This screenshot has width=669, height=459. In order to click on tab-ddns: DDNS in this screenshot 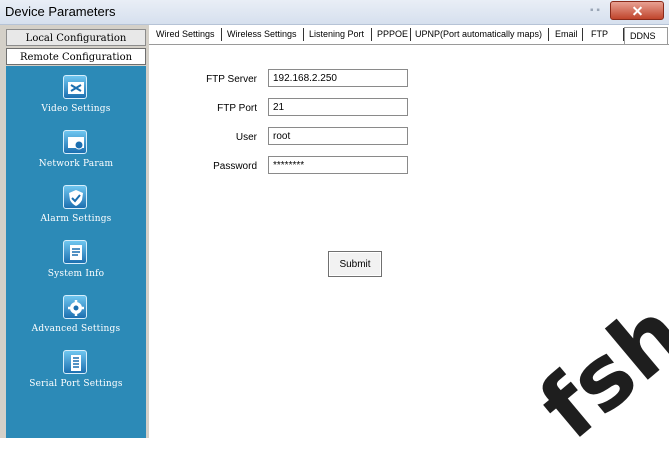, I will do `click(643, 36)`.